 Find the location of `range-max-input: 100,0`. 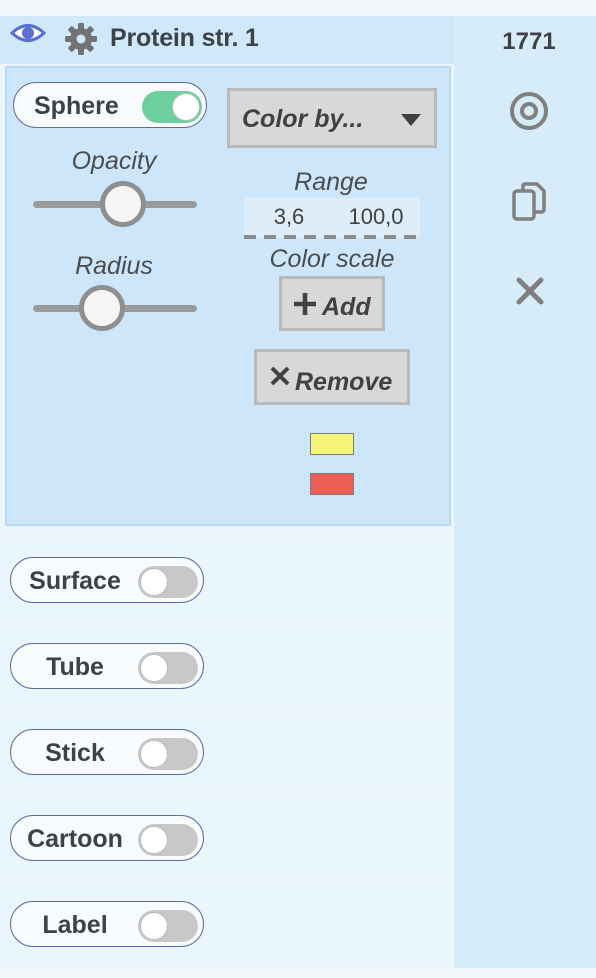

range-max-input: 100,0 is located at coordinates (376, 217).